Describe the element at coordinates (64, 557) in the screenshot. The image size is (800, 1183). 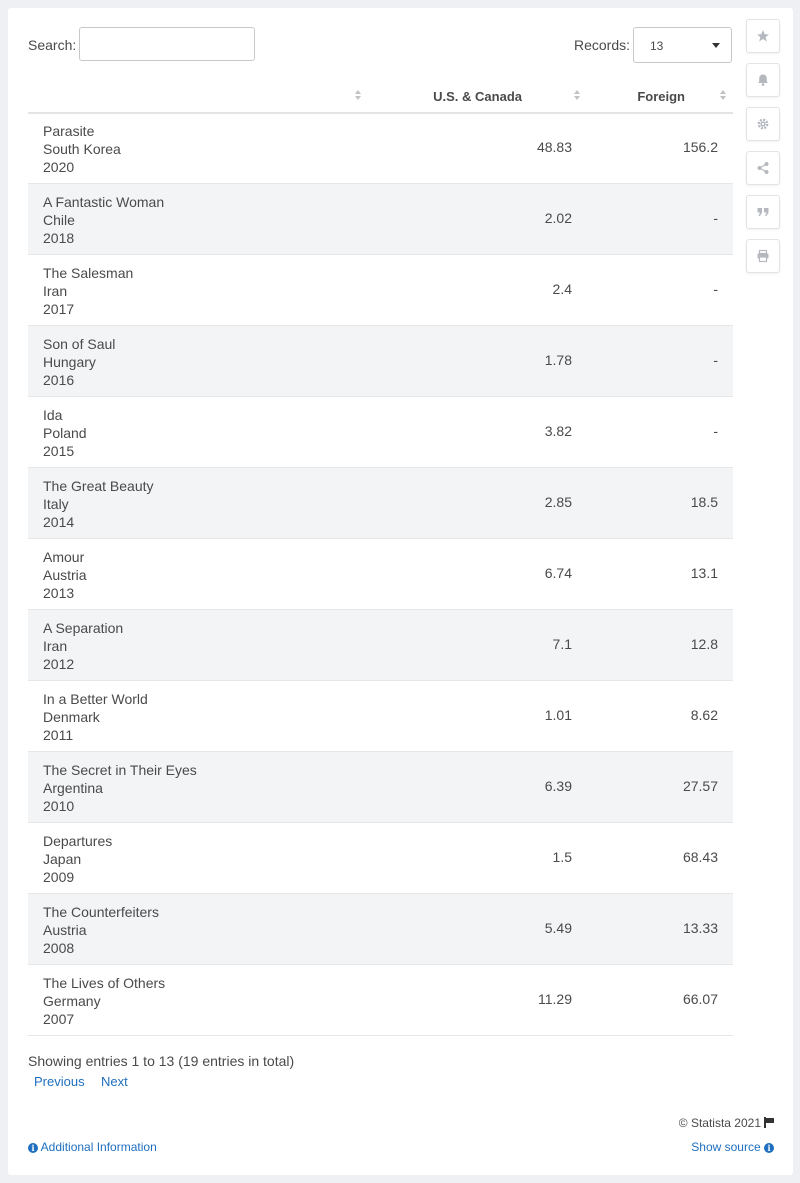
I see `film-title: Amour` at that location.